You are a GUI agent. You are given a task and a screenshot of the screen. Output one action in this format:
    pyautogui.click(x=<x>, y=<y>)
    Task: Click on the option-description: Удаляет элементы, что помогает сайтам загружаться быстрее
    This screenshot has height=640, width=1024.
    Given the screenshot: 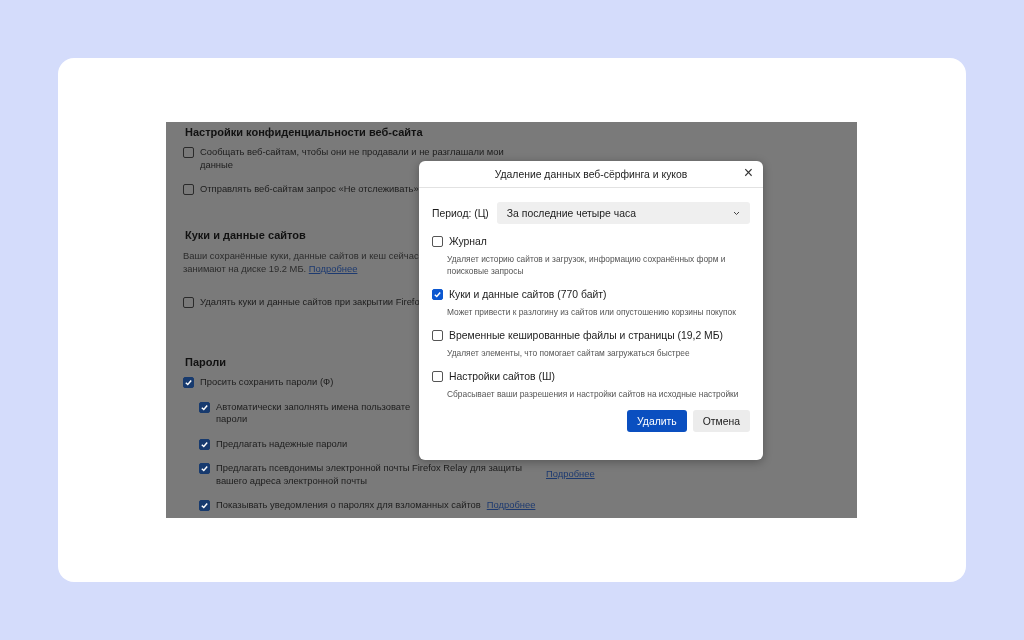 What is the action you would take?
    pyautogui.click(x=569, y=353)
    